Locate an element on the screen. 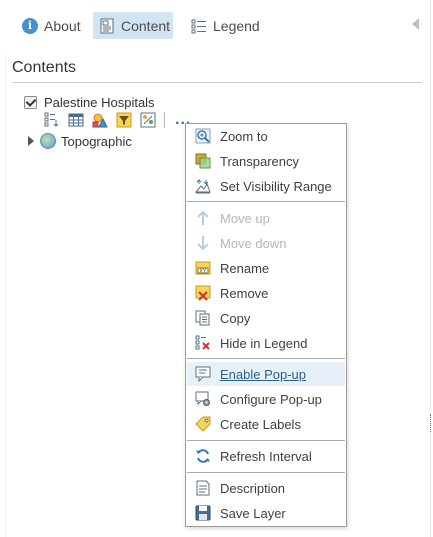 The width and height of the screenshot is (433, 537). description-icon is located at coordinates (203, 488).